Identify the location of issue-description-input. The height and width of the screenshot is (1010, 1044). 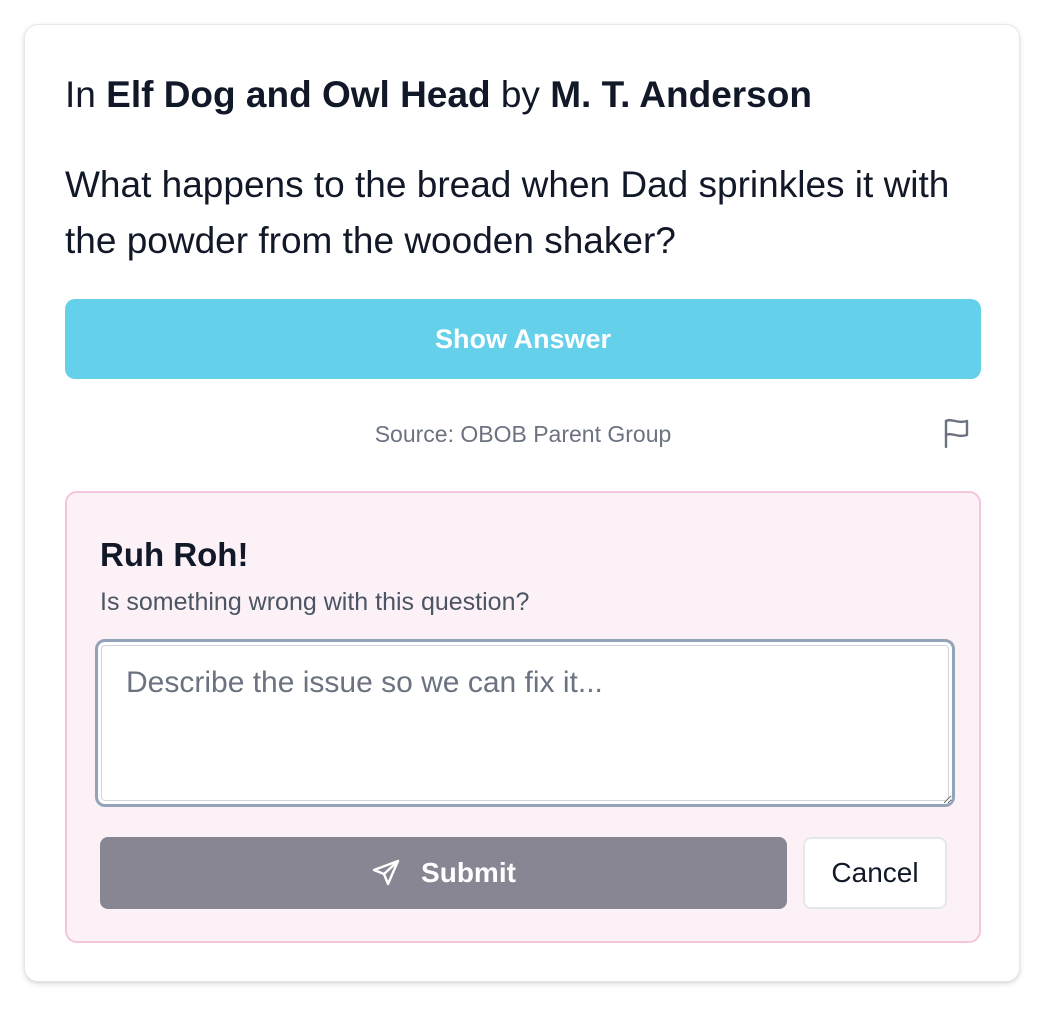
(525, 723).